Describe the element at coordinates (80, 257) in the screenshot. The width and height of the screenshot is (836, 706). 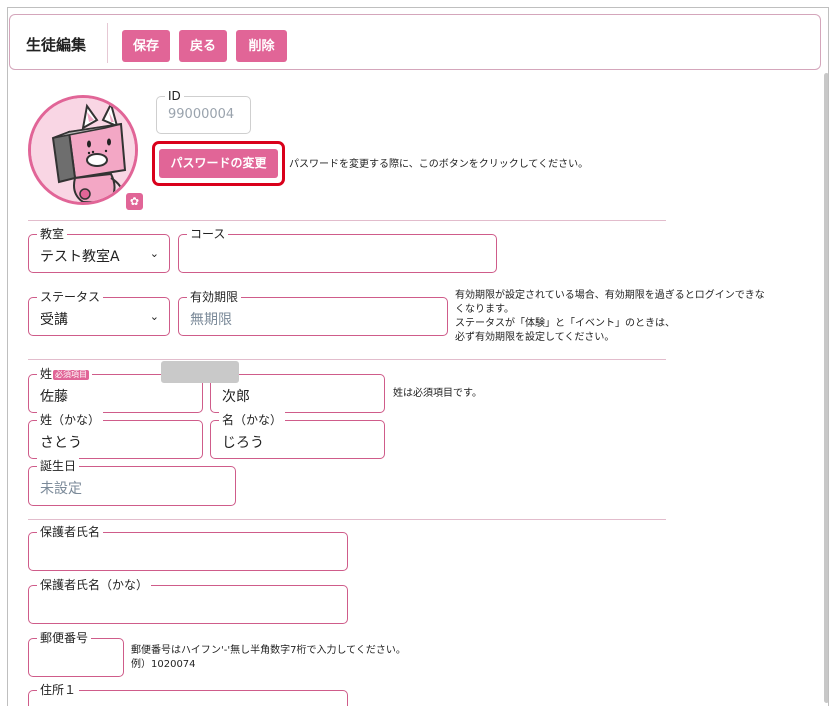
I see `classroom-value: テスト教室A` at that location.